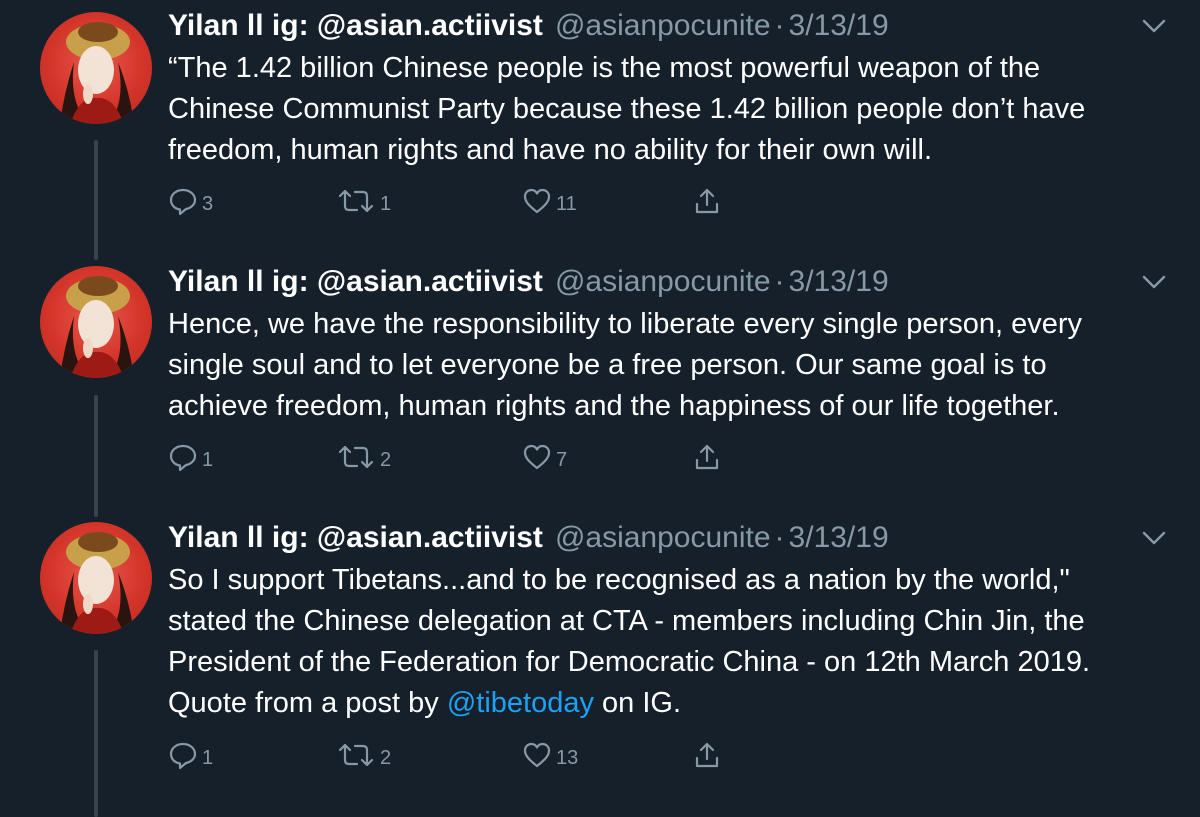 Image resolution: width=1200 pixels, height=817 pixels. What do you see at coordinates (566, 203) in the screenshot?
I see `like-count: 11` at bounding box center [566, 203].